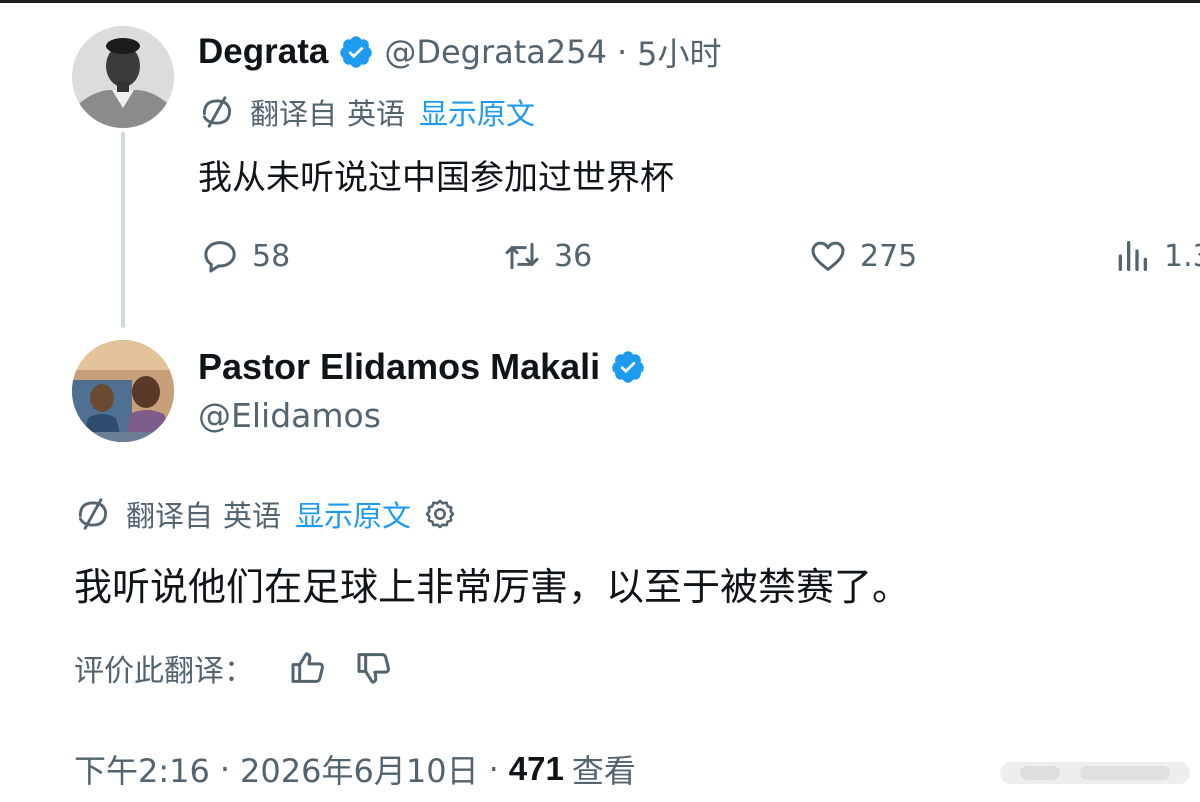  I want to click on tweet1-header: Degrata @Degrata254 · 5小时, so click(460, 52).